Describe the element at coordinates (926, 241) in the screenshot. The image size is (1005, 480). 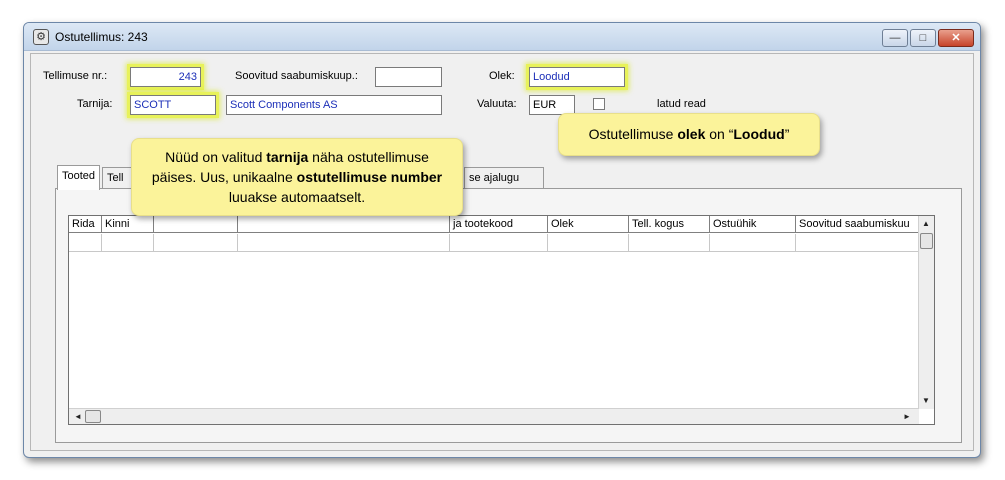
I see `vertical-scroll-thumb` at that location.